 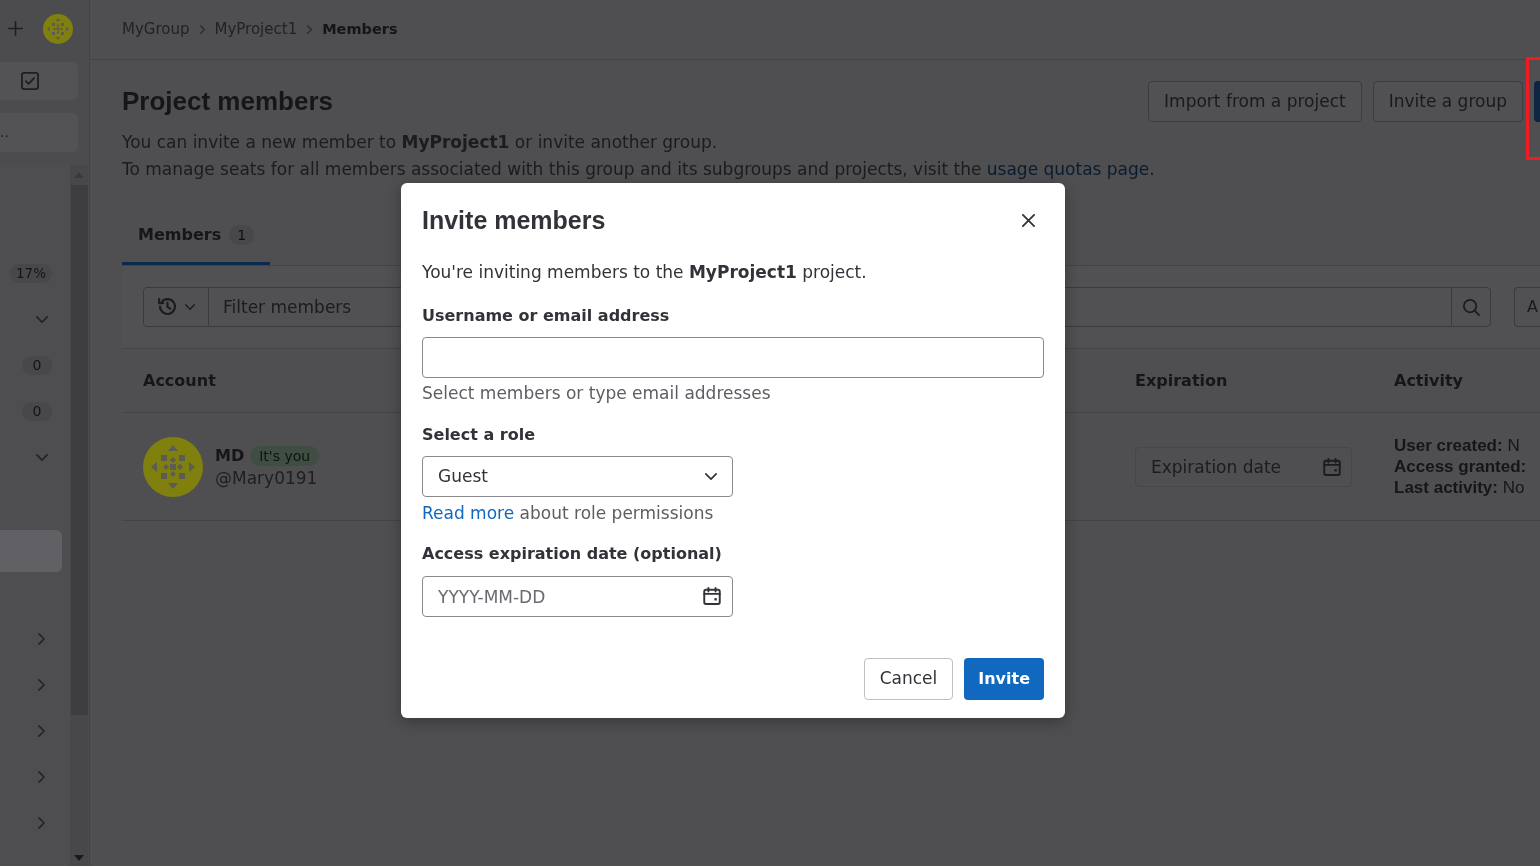 What do you see at coordinates (242, 234) in the screenshot?
I see `count-badge: 1` at bounding box center [242, 234].